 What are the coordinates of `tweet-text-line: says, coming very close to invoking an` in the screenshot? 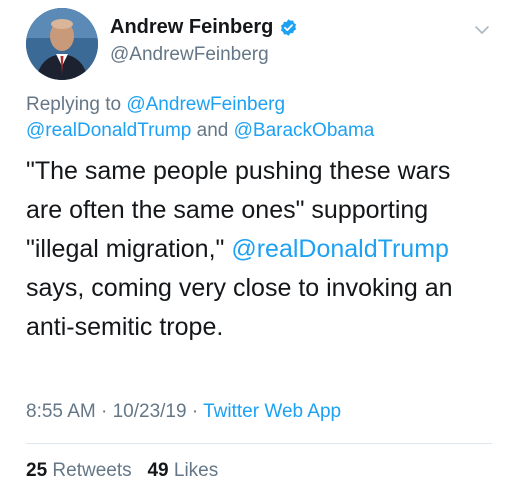 It's located at (239, 288).